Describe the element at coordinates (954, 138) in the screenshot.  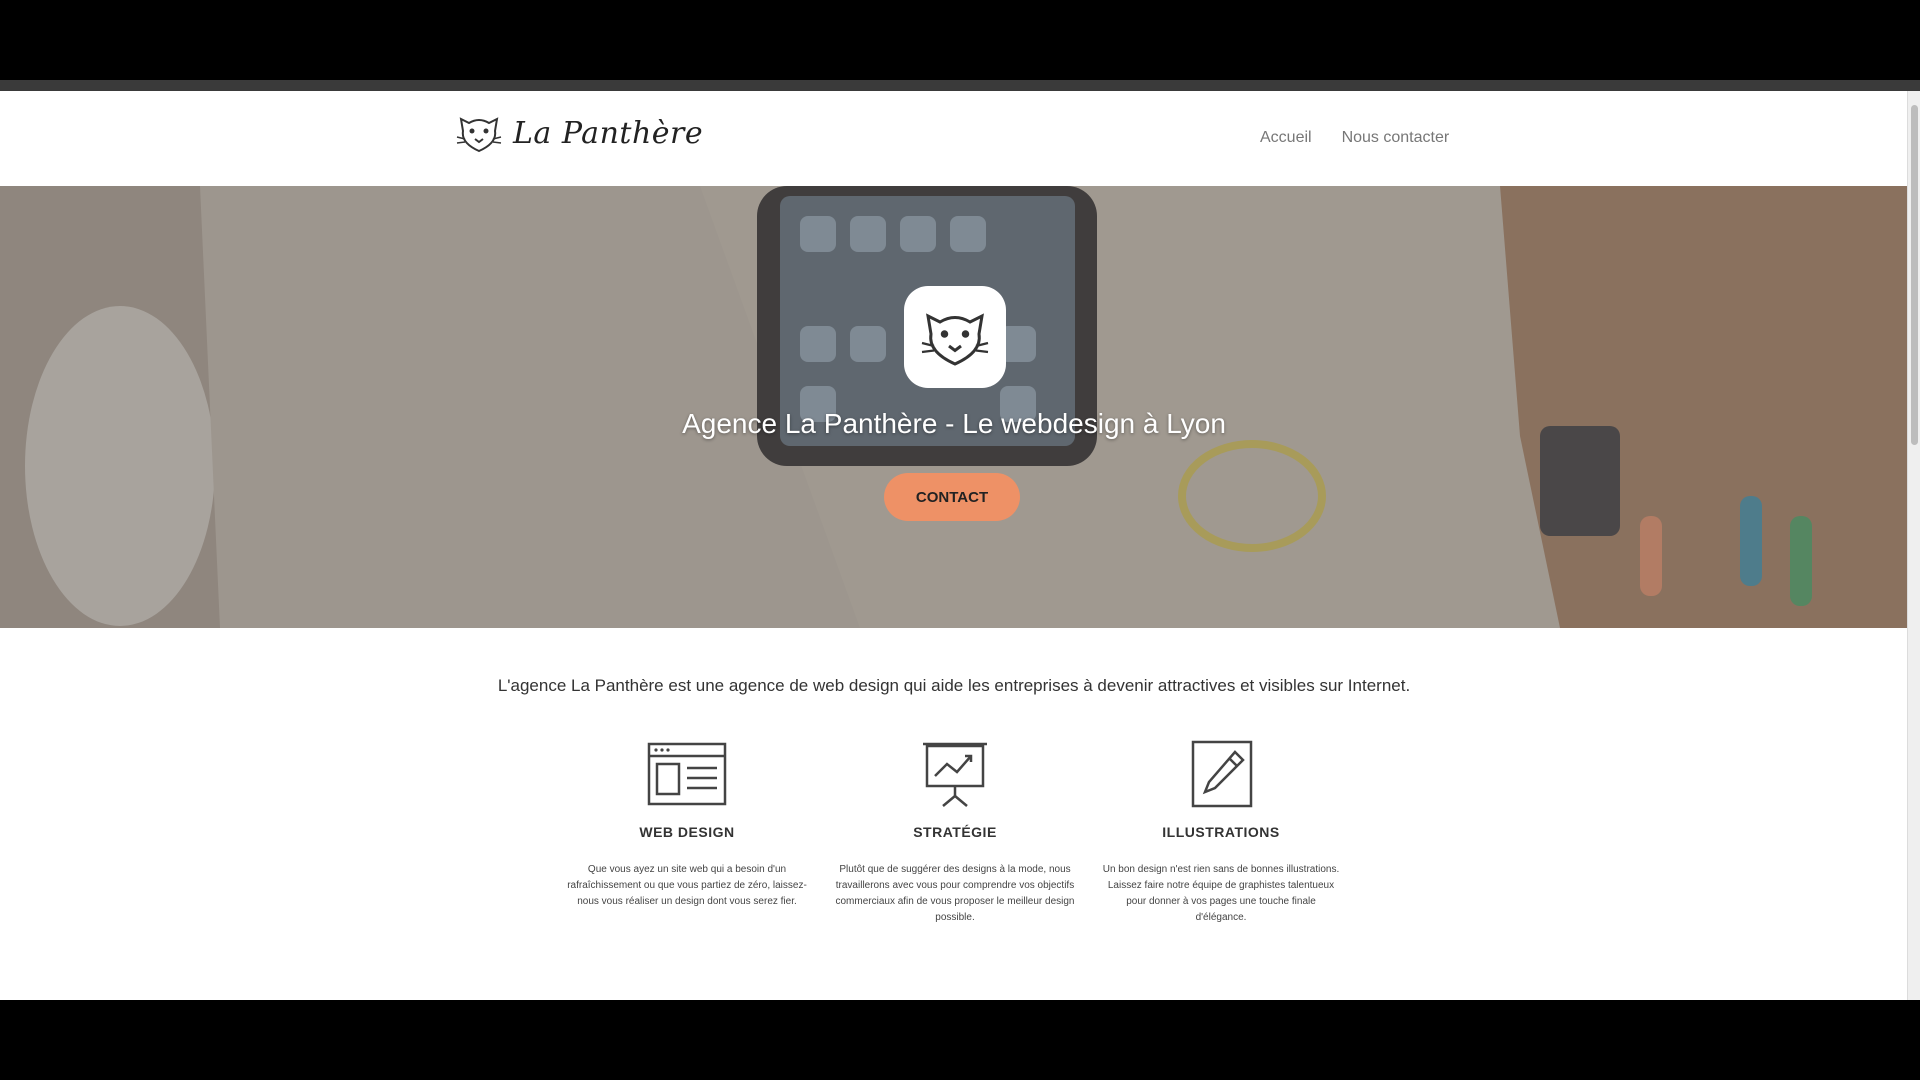
I see `site-header: La Panthère Accueil Nous contacter` at that location.